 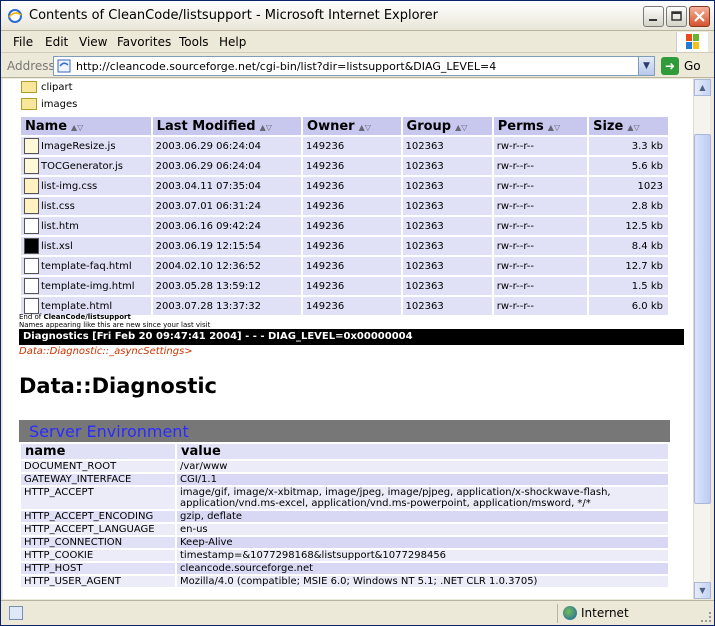 What do you see at coordinates (57, 246) in the screenshot?
I see `file-name-link: list.xsl` at bounding box center [57, 246].